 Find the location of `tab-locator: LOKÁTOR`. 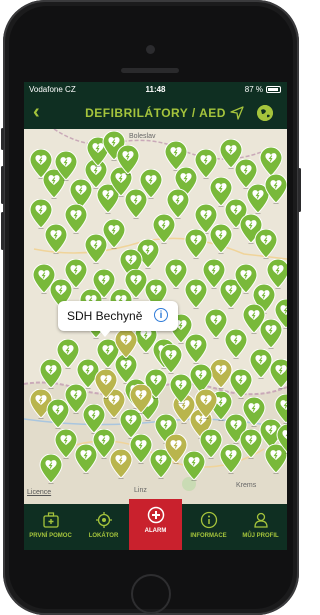

tab-locator: LOKÁTOR is located at coordinates (103, 527).